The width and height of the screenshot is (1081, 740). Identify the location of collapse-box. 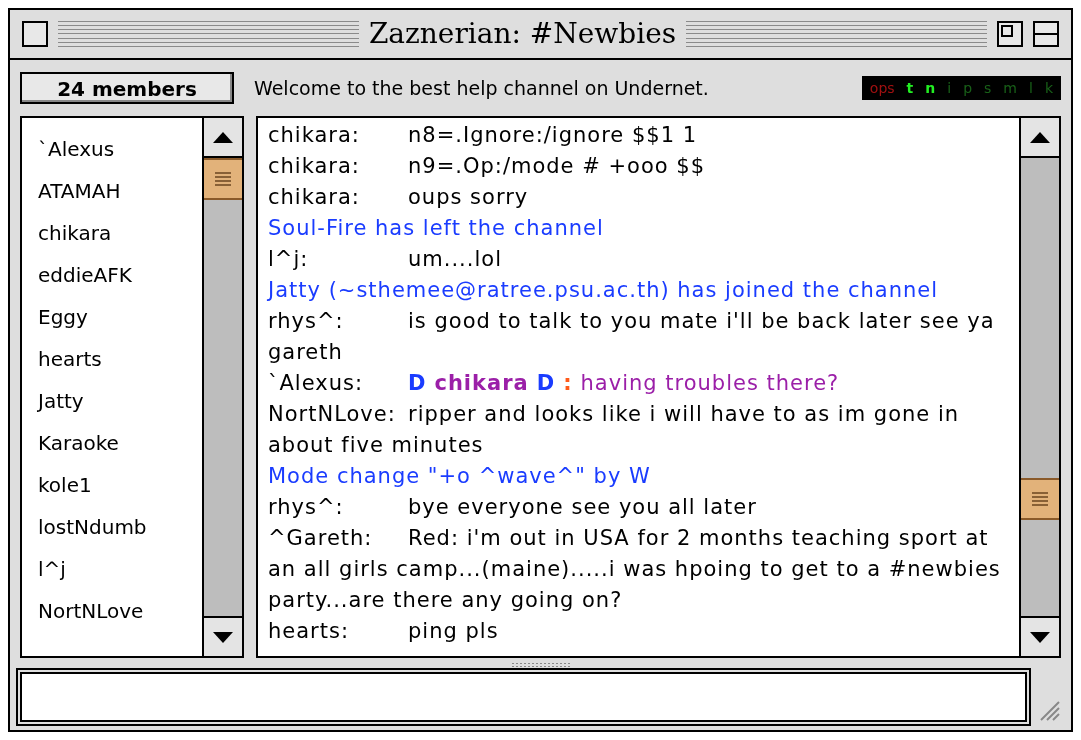
(1046, 34).